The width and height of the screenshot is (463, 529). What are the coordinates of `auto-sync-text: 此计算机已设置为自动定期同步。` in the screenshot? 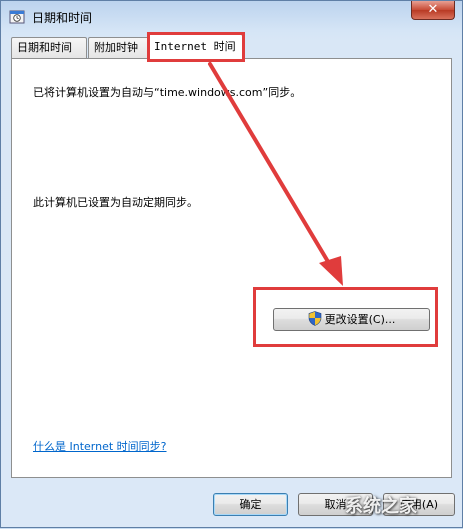 It's located at (115, 202).